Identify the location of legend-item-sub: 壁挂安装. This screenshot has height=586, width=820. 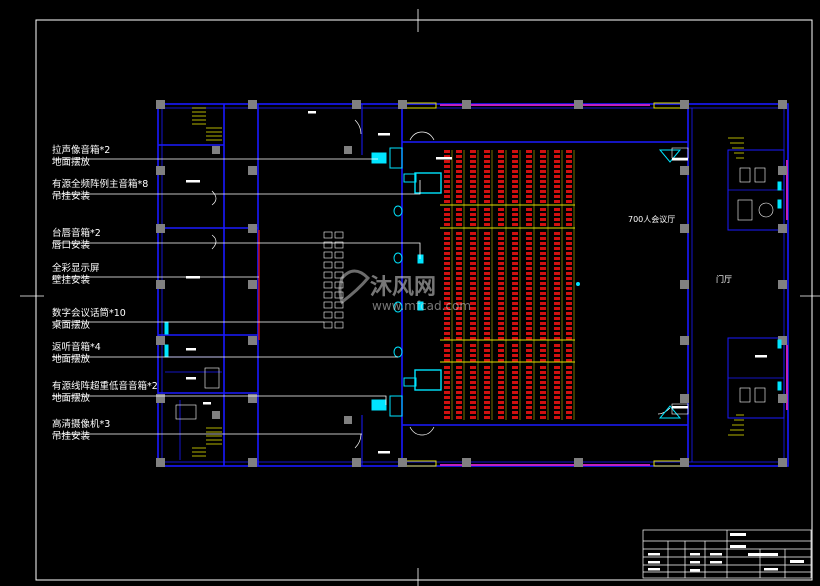
(71, 280).